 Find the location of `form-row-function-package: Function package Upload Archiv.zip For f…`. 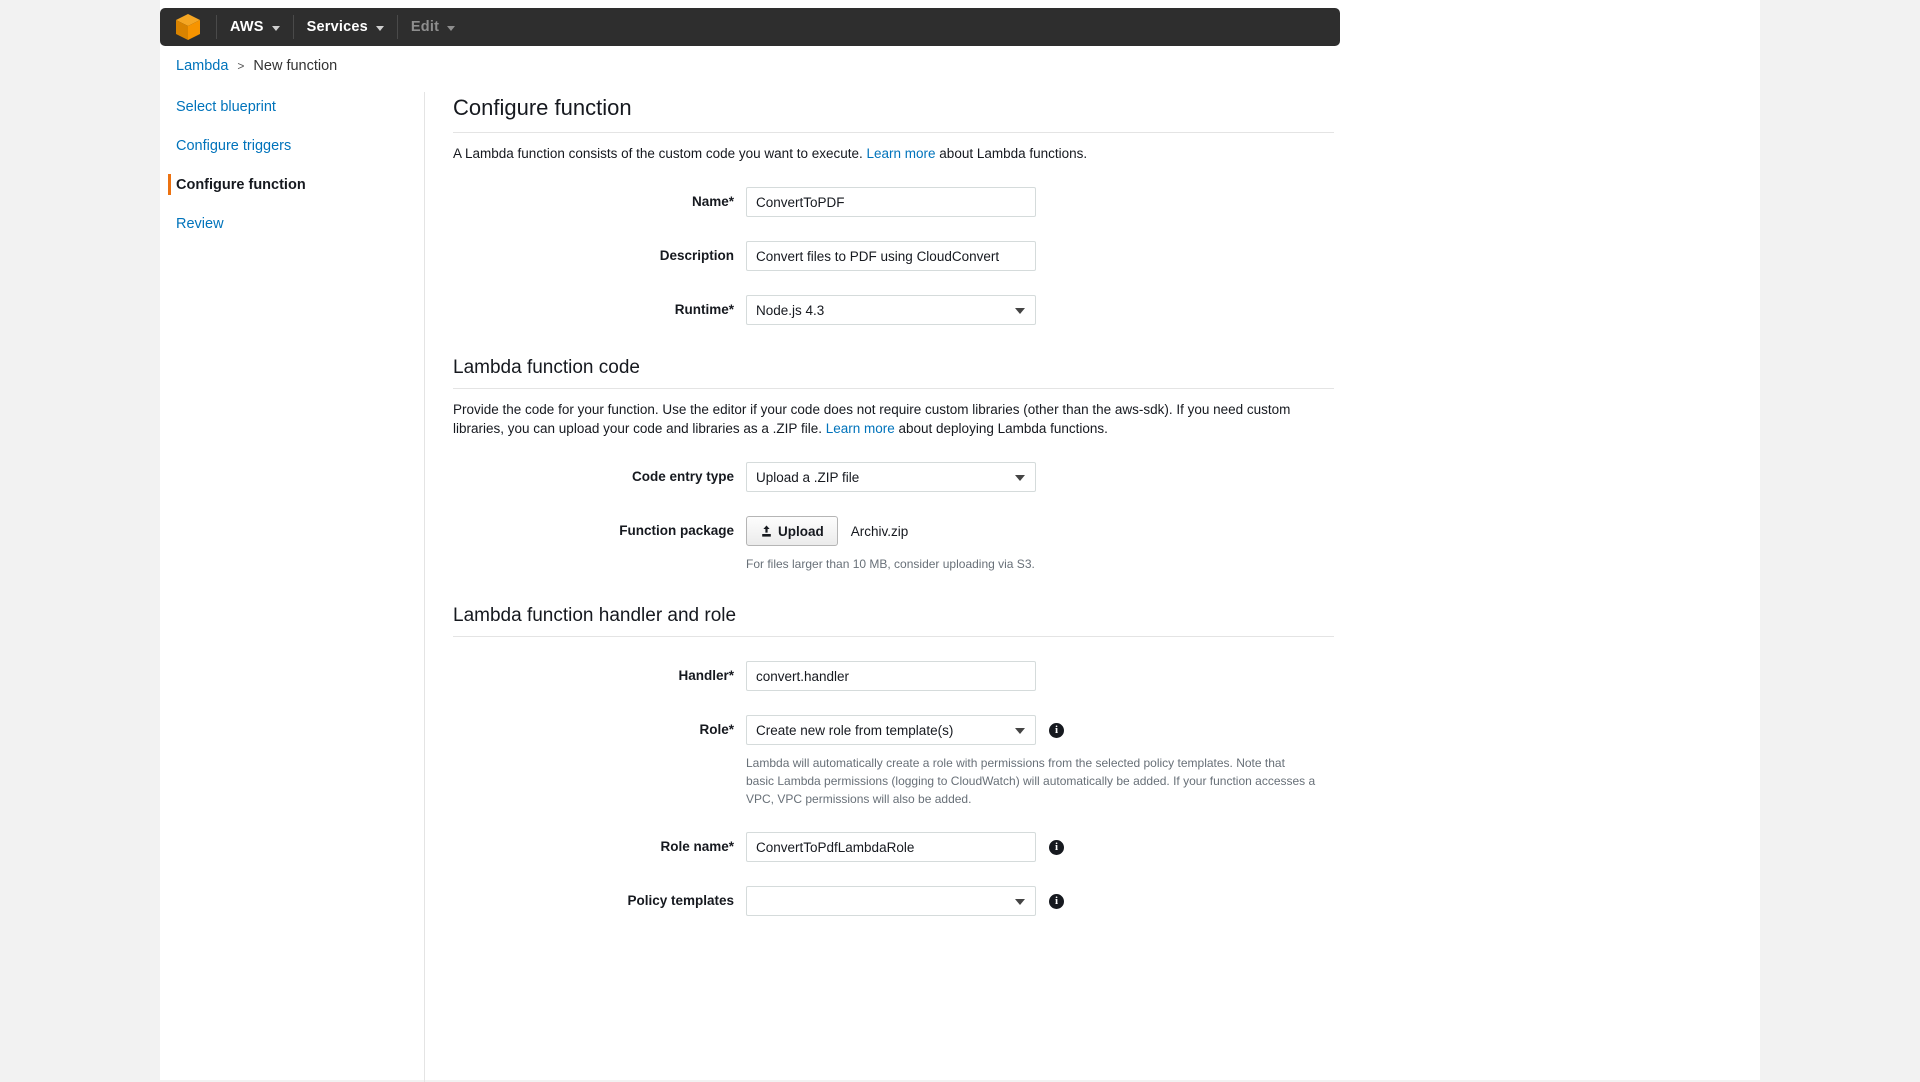

form-row-function-package: Function package Upload Archiv.zip For f… is located at coordinates (1045, 544).